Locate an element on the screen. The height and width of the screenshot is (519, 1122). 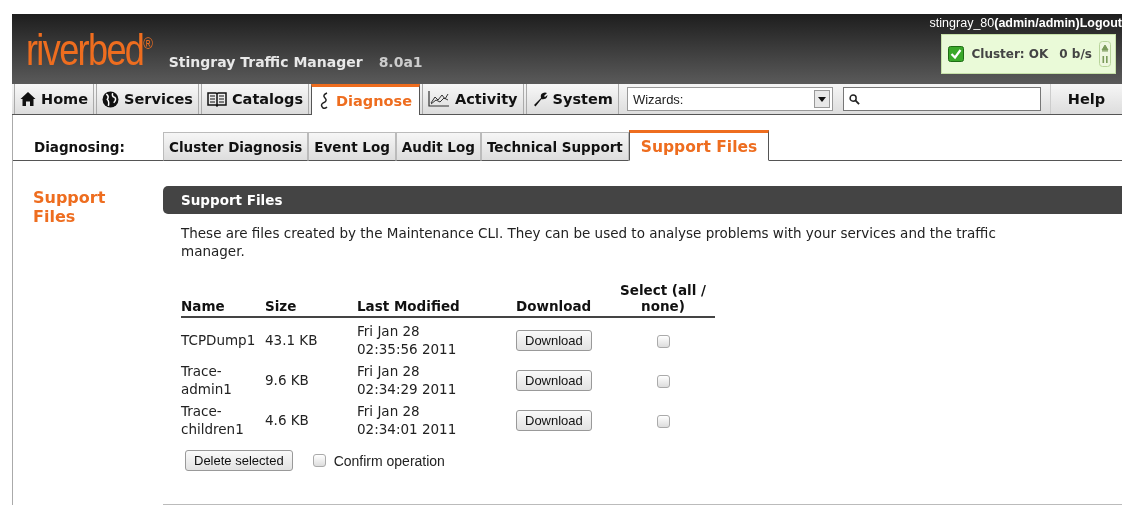
book-icon is located at coordinates (216, 99).